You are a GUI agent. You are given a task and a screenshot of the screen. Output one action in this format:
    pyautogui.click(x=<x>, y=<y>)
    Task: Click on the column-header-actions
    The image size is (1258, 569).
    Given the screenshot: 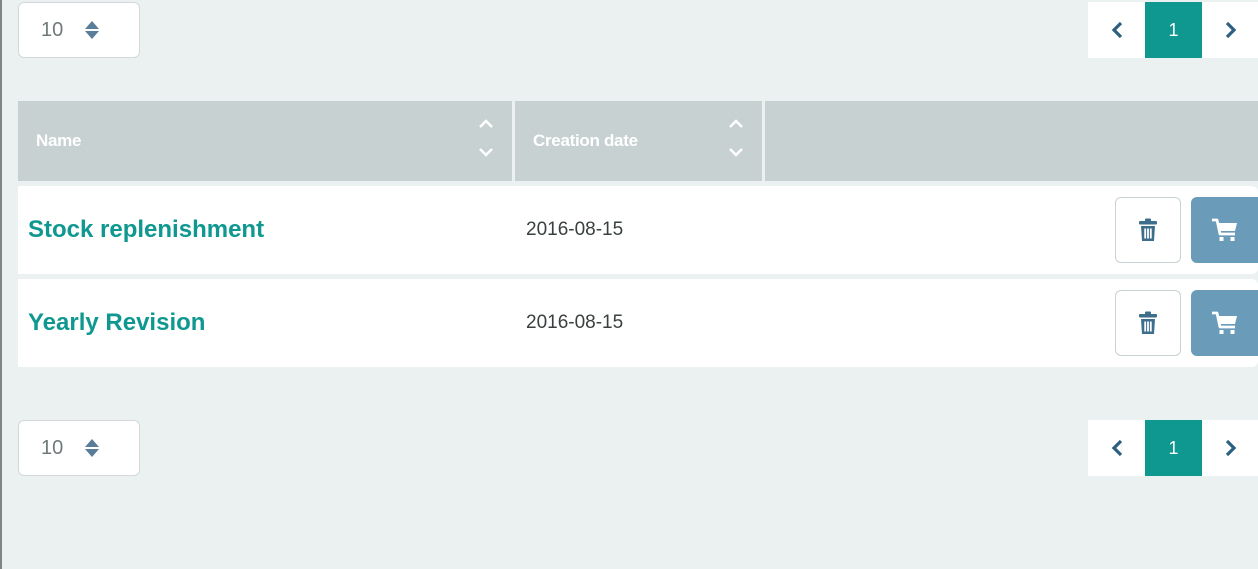 What is the action you would take?
    pyautogui.click(x=1011, y=141)
    